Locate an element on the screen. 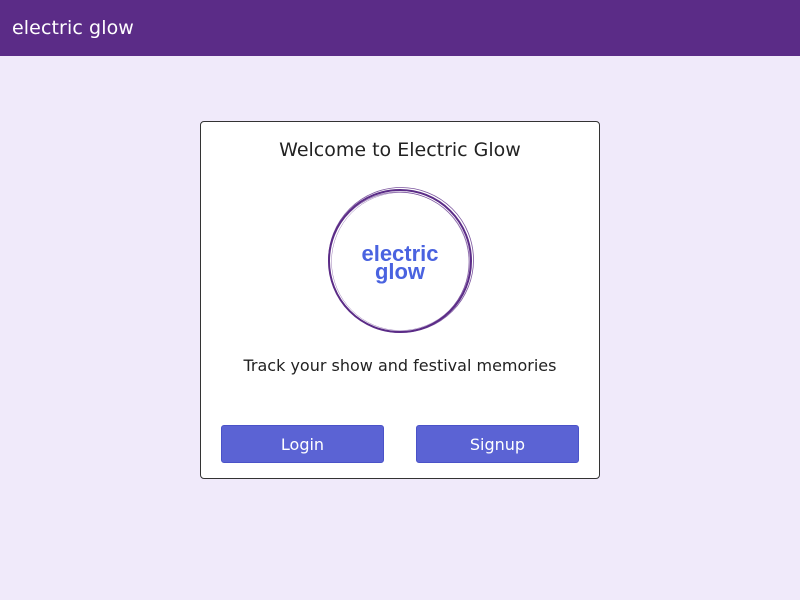 This screenshot has height=600, width=800. app-header: electric glow is located at coordinates (400, 28).